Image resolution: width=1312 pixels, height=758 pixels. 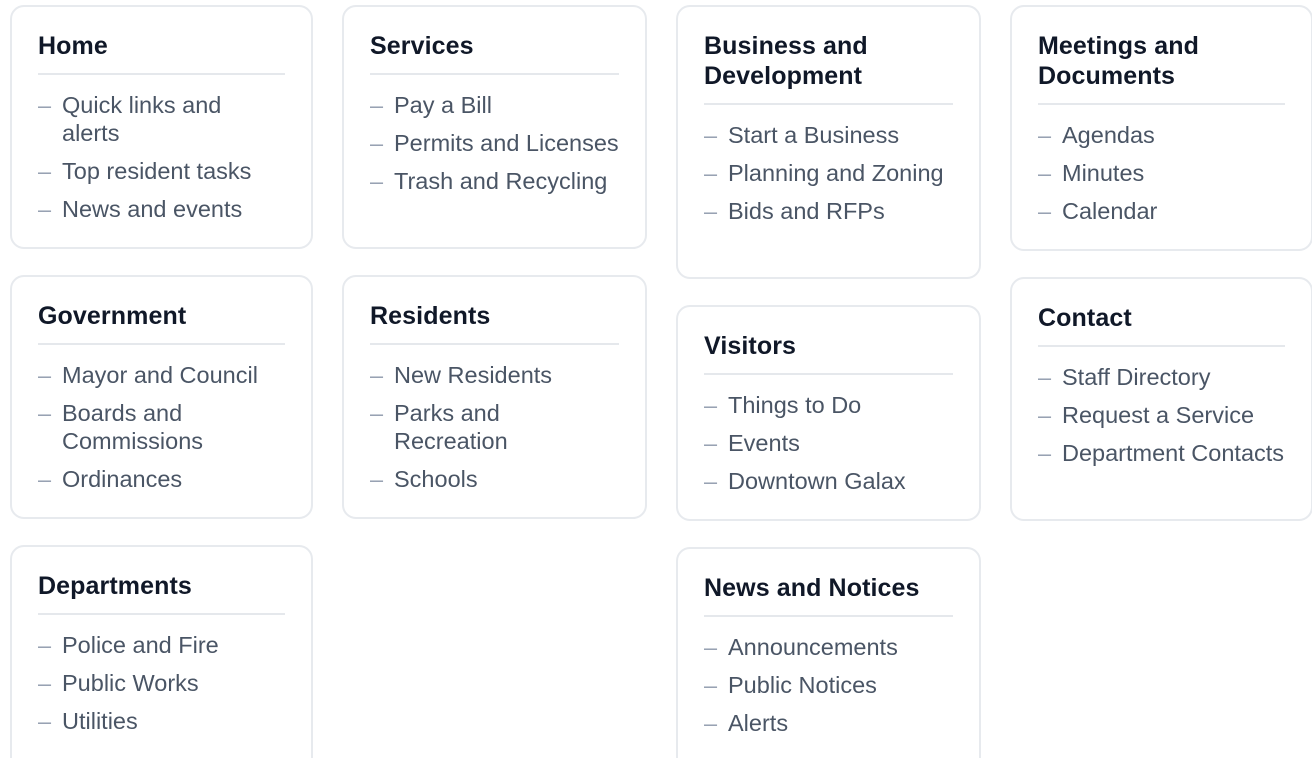 What do you see at coordinates (430, 316) in the screenshot?
I see `card-title-residents: Residents` at bounding box center [430, 316].